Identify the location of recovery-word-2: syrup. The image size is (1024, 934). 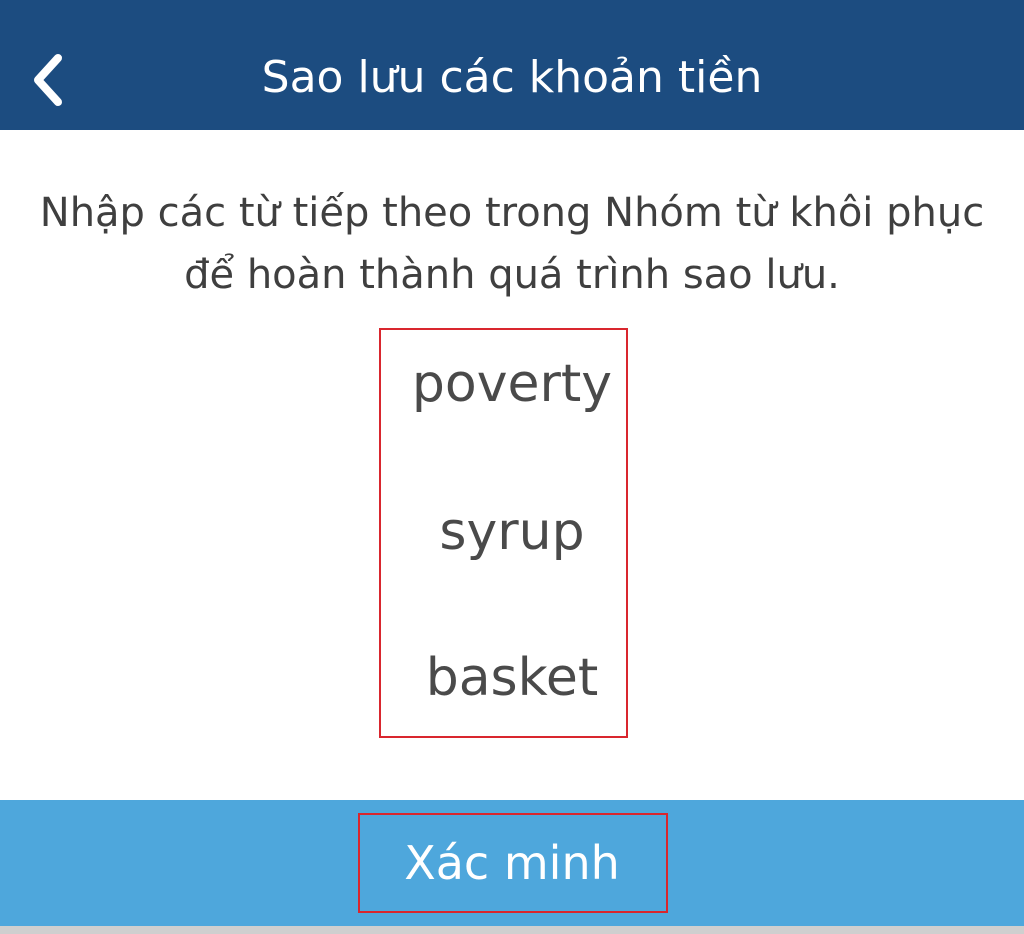
(512, 532).